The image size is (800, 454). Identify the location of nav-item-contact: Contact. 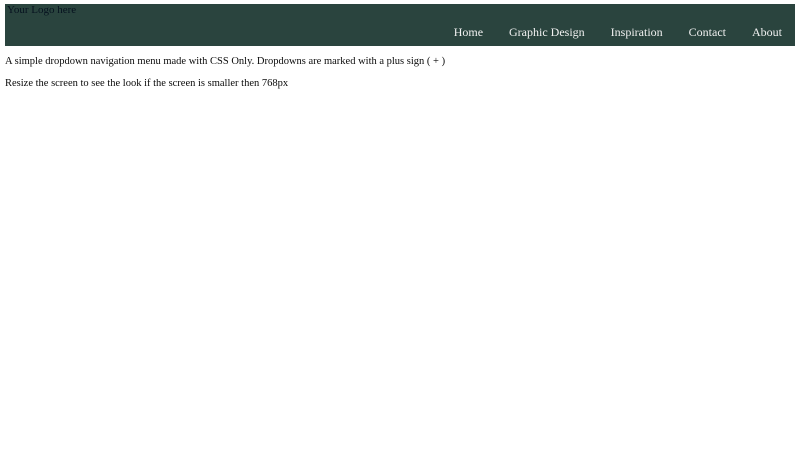
(707, 32).